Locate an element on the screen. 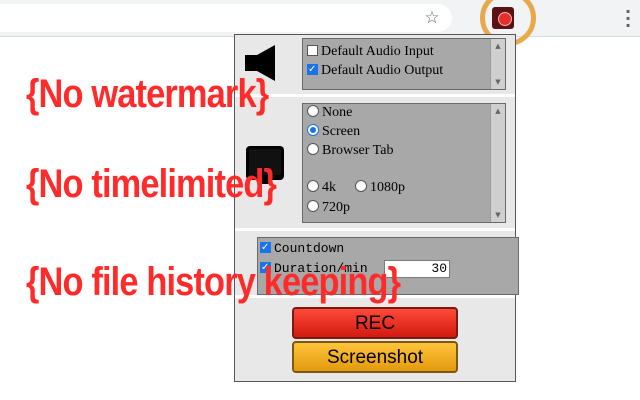  source-tab-radio is located at coordinates (313, 149).